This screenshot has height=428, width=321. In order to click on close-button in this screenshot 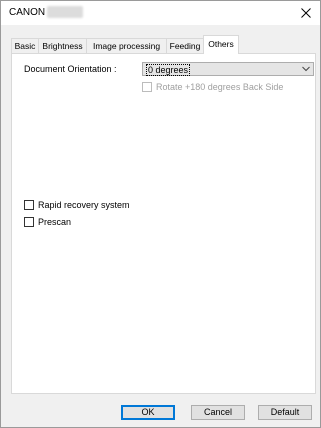, I will do `click(306, 13)`.